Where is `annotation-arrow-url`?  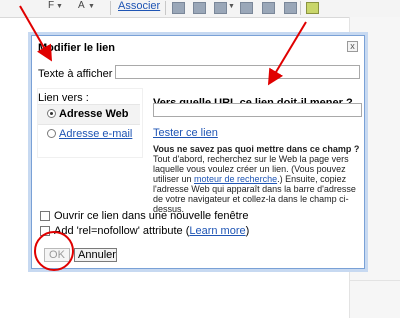 annotation-arrow-url is located at coordinates (287, 53).